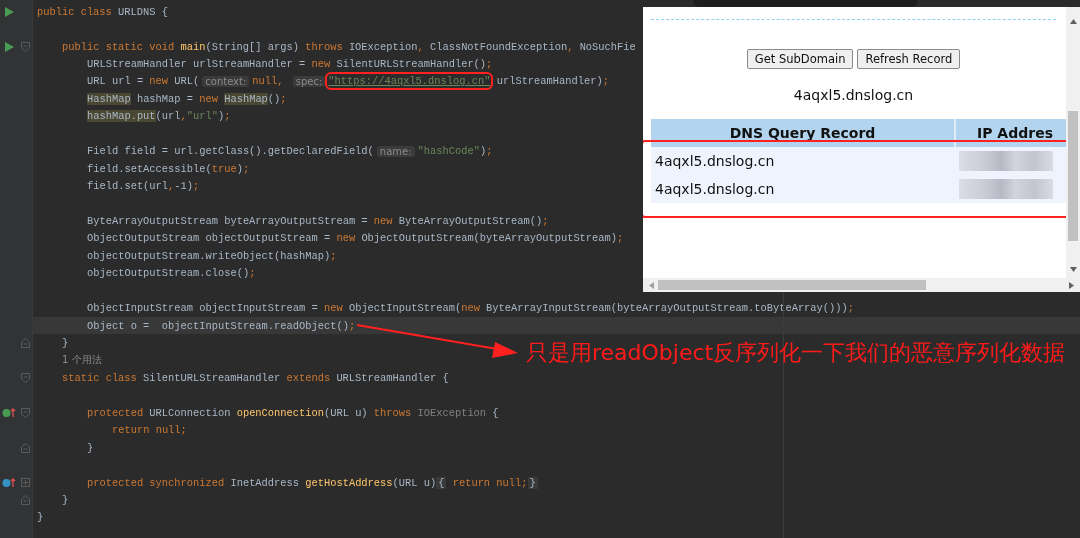  Describe the element at coordinates (1073, 269) in the screenshot. I see `scroll-down-icon` at that location.